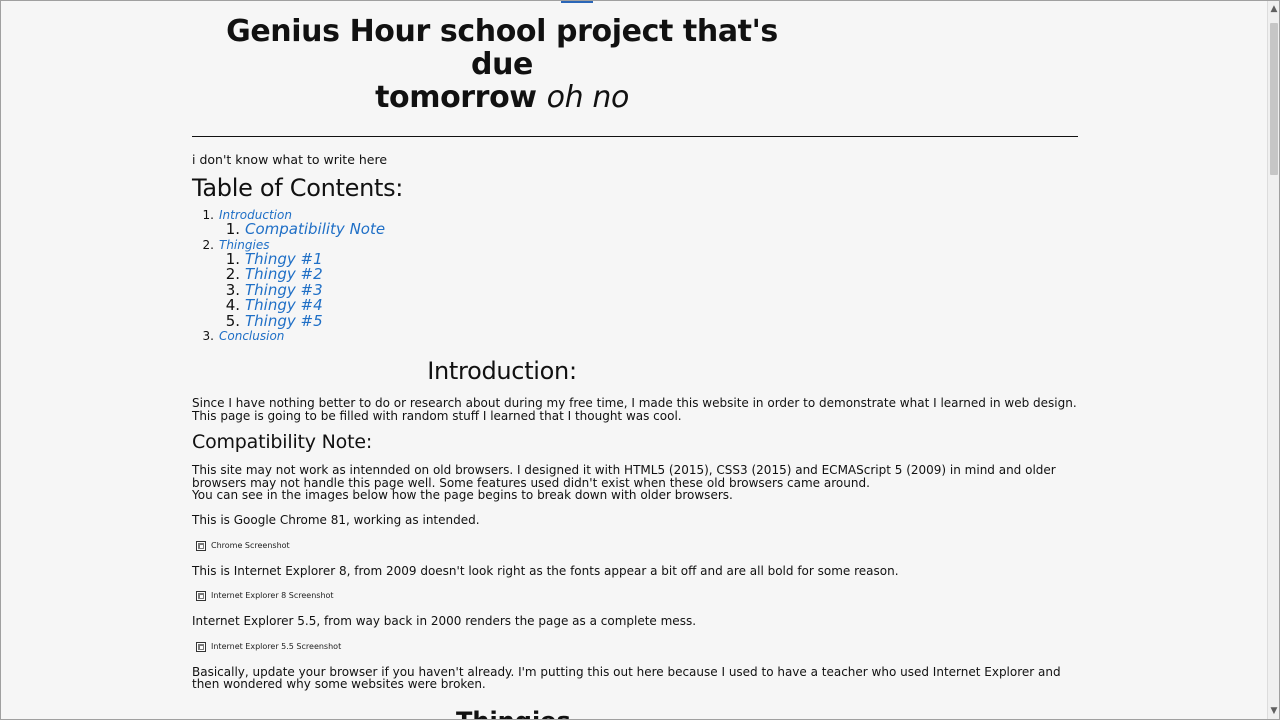  I want to click on toc-link-compatibility-note: Compatibility Note, so click(315, 229).